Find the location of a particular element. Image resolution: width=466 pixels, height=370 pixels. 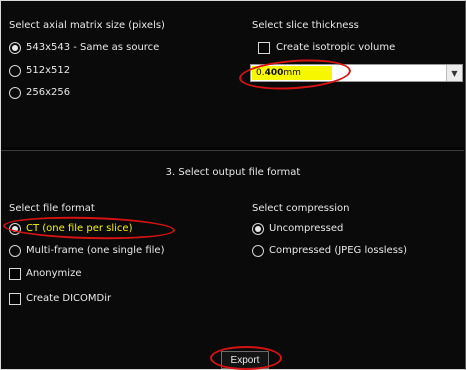

slice-thickness-prefix: 0. is located at coordinates (260, 73).